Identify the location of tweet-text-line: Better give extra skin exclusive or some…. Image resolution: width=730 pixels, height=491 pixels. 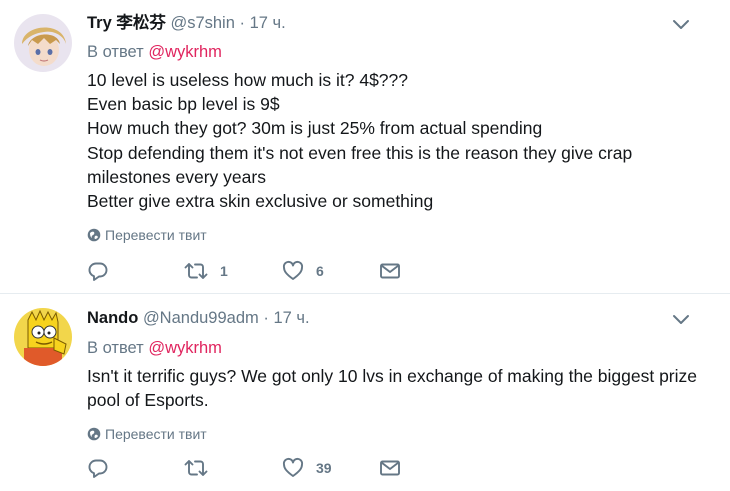
(260, 201).